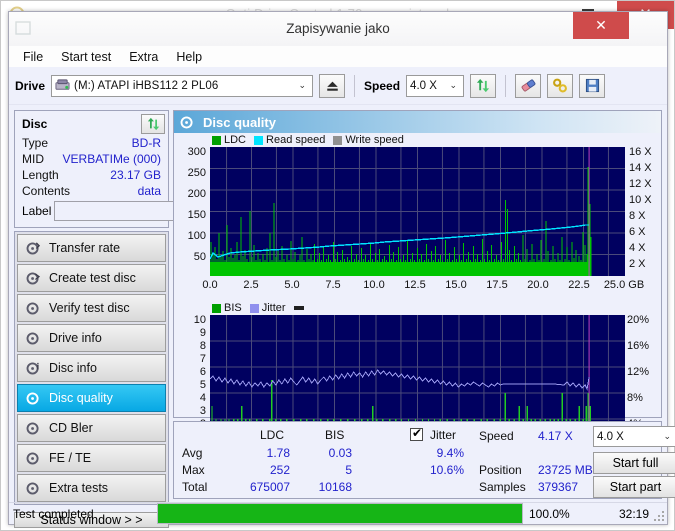  What do you see at coordinates (91, 428) in the screenshot?
I see `sidebar-item-cd-bler: CD Bler` at bounding box center [91, 428].